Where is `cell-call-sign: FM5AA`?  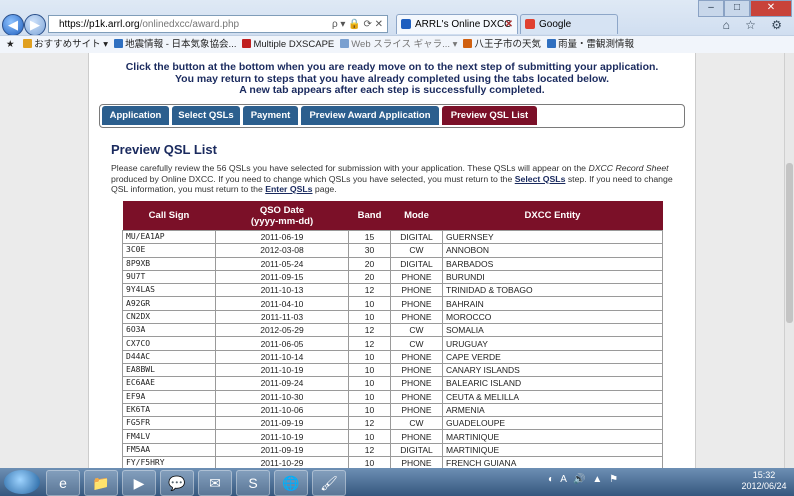
cell-call-sign: FM5AA is located at coordinates (169, 450).